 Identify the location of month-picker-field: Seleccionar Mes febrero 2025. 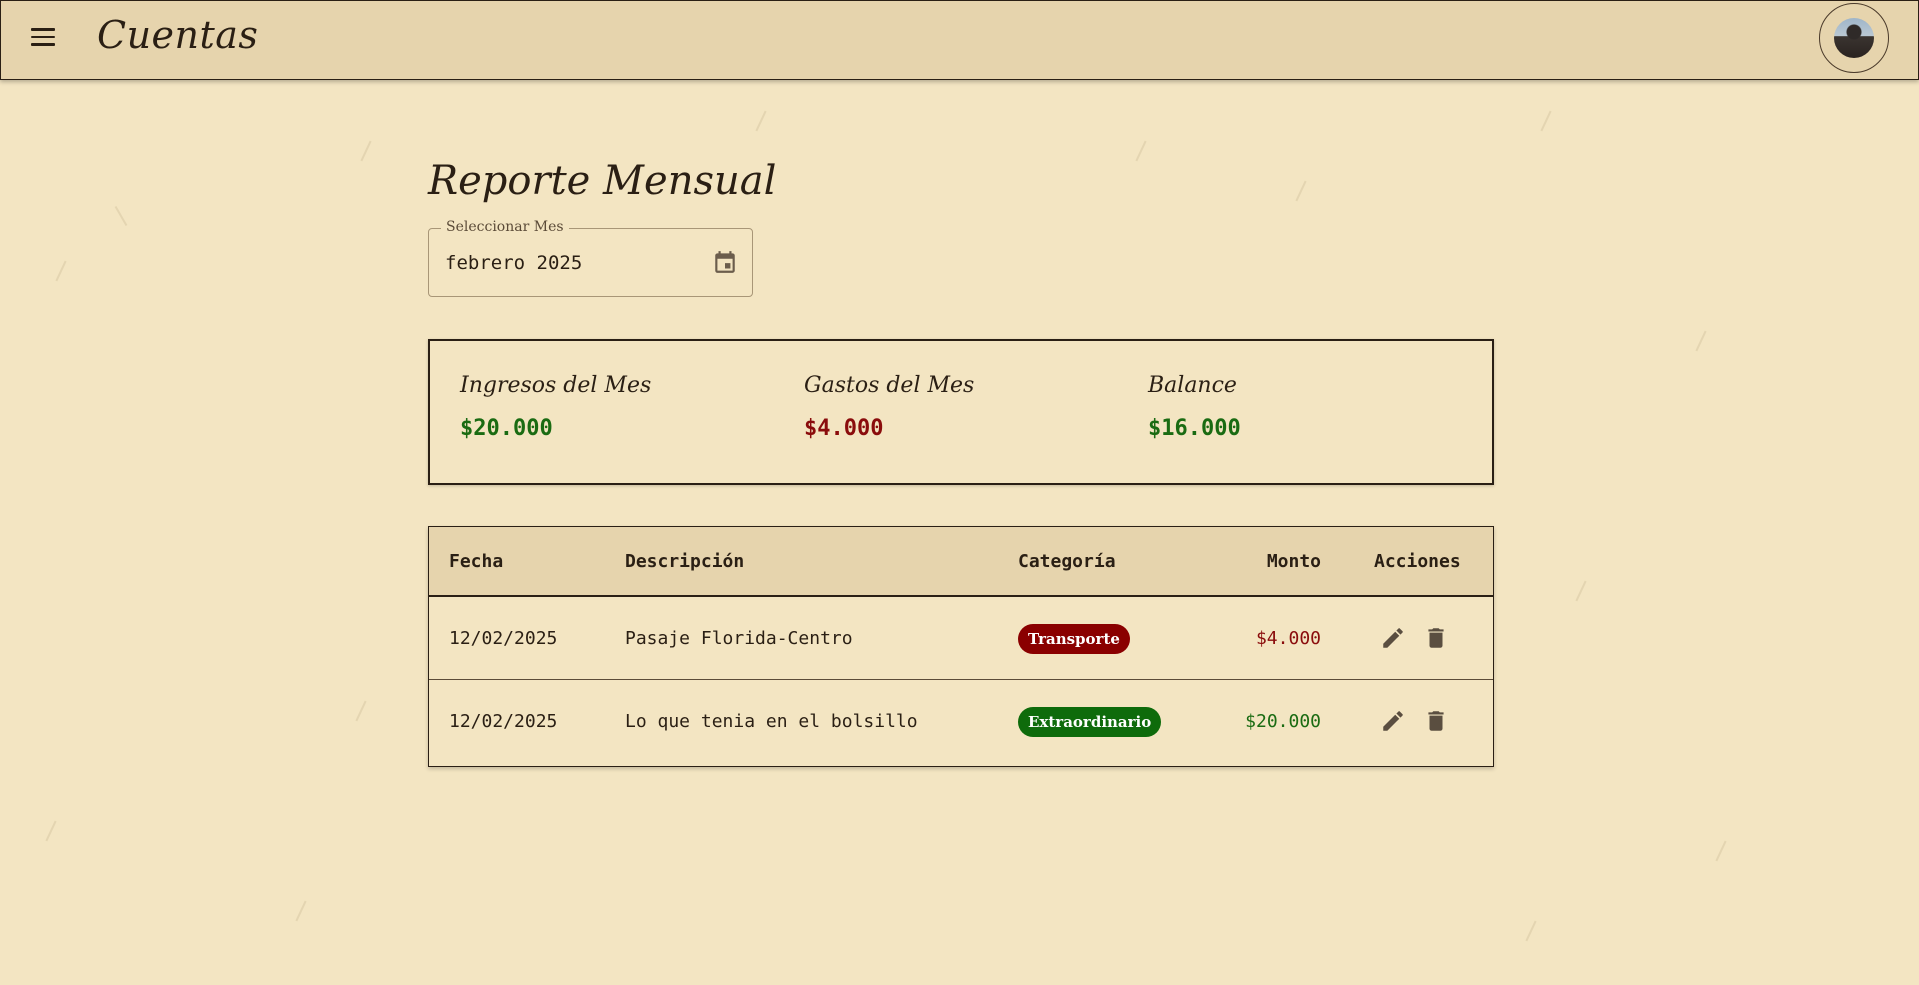
(590, 258).